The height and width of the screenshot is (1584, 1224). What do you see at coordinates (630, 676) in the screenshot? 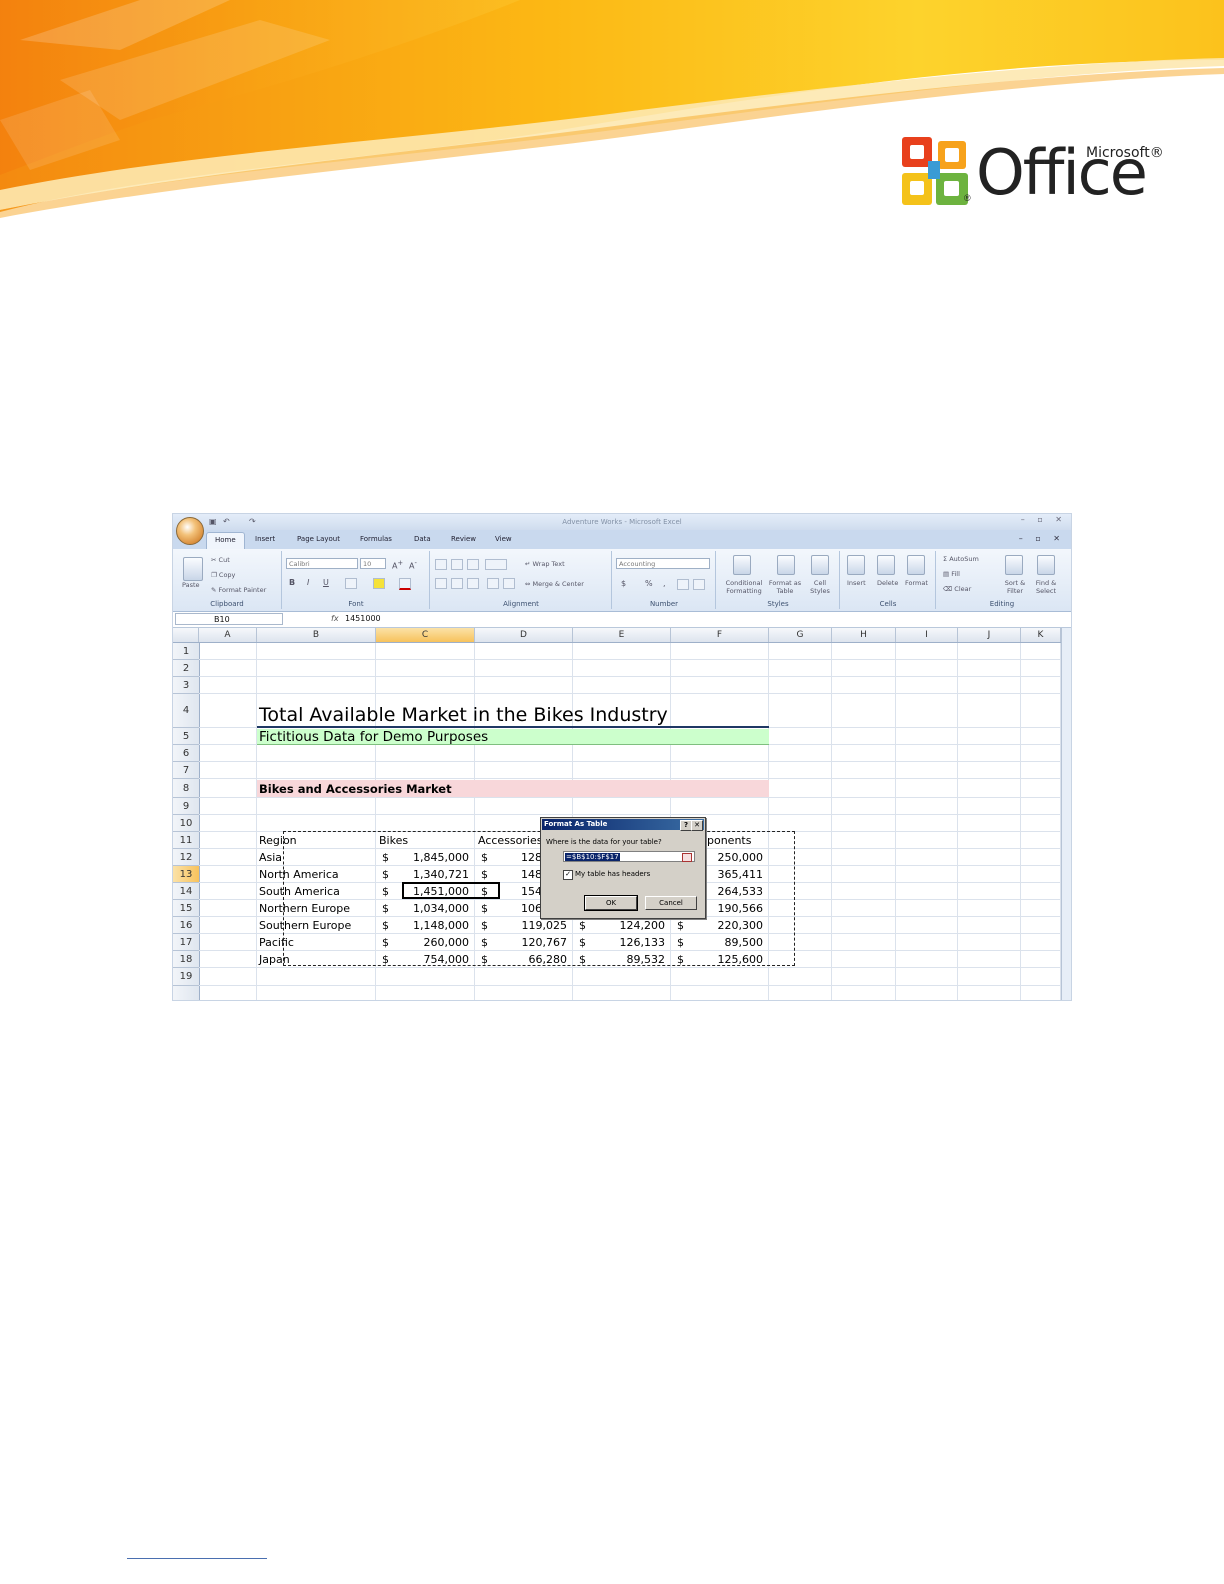
I see `gridline` at bounding box center [630, 676].